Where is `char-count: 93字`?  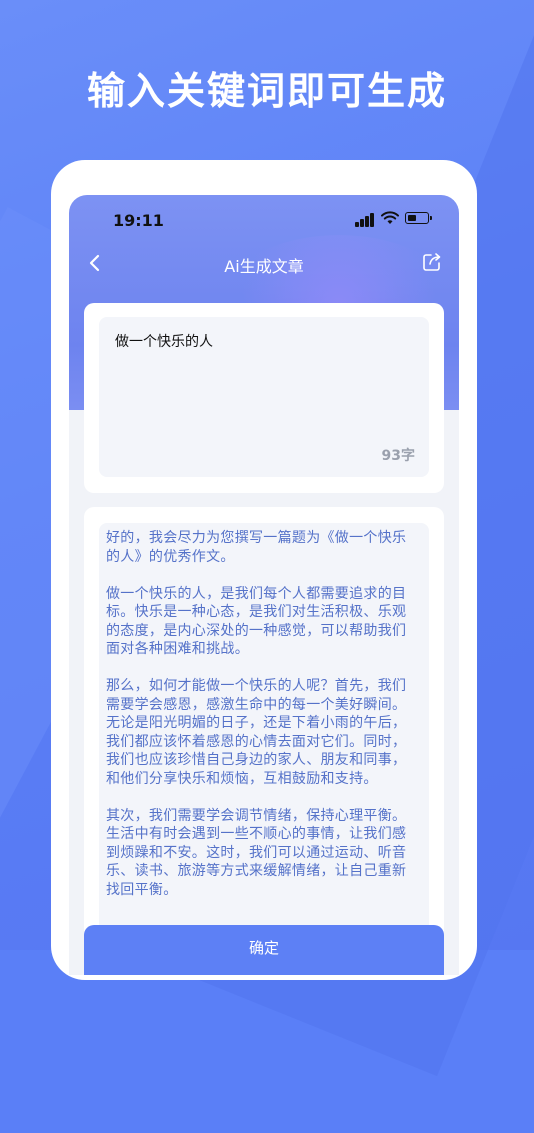 char-count: 93字 is located at coordinates (398, 456).